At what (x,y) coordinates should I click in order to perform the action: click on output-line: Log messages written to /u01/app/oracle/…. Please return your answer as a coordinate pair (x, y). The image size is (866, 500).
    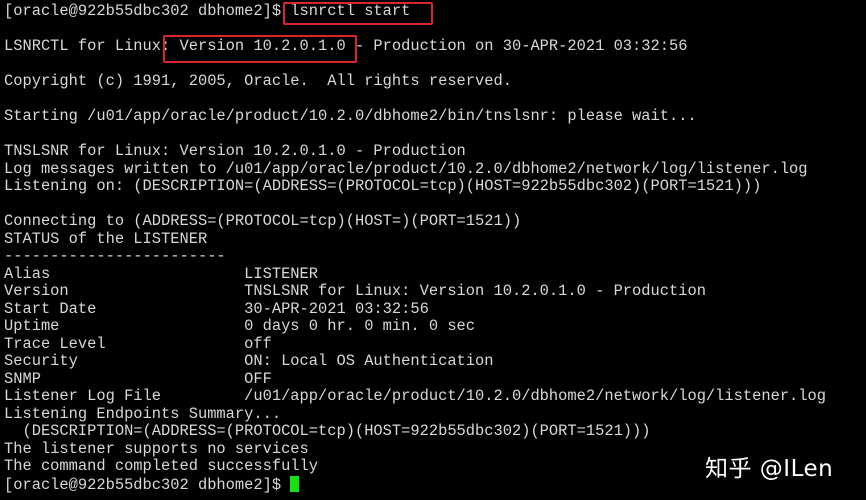
    Looking at the image, I should click on (406, 168).